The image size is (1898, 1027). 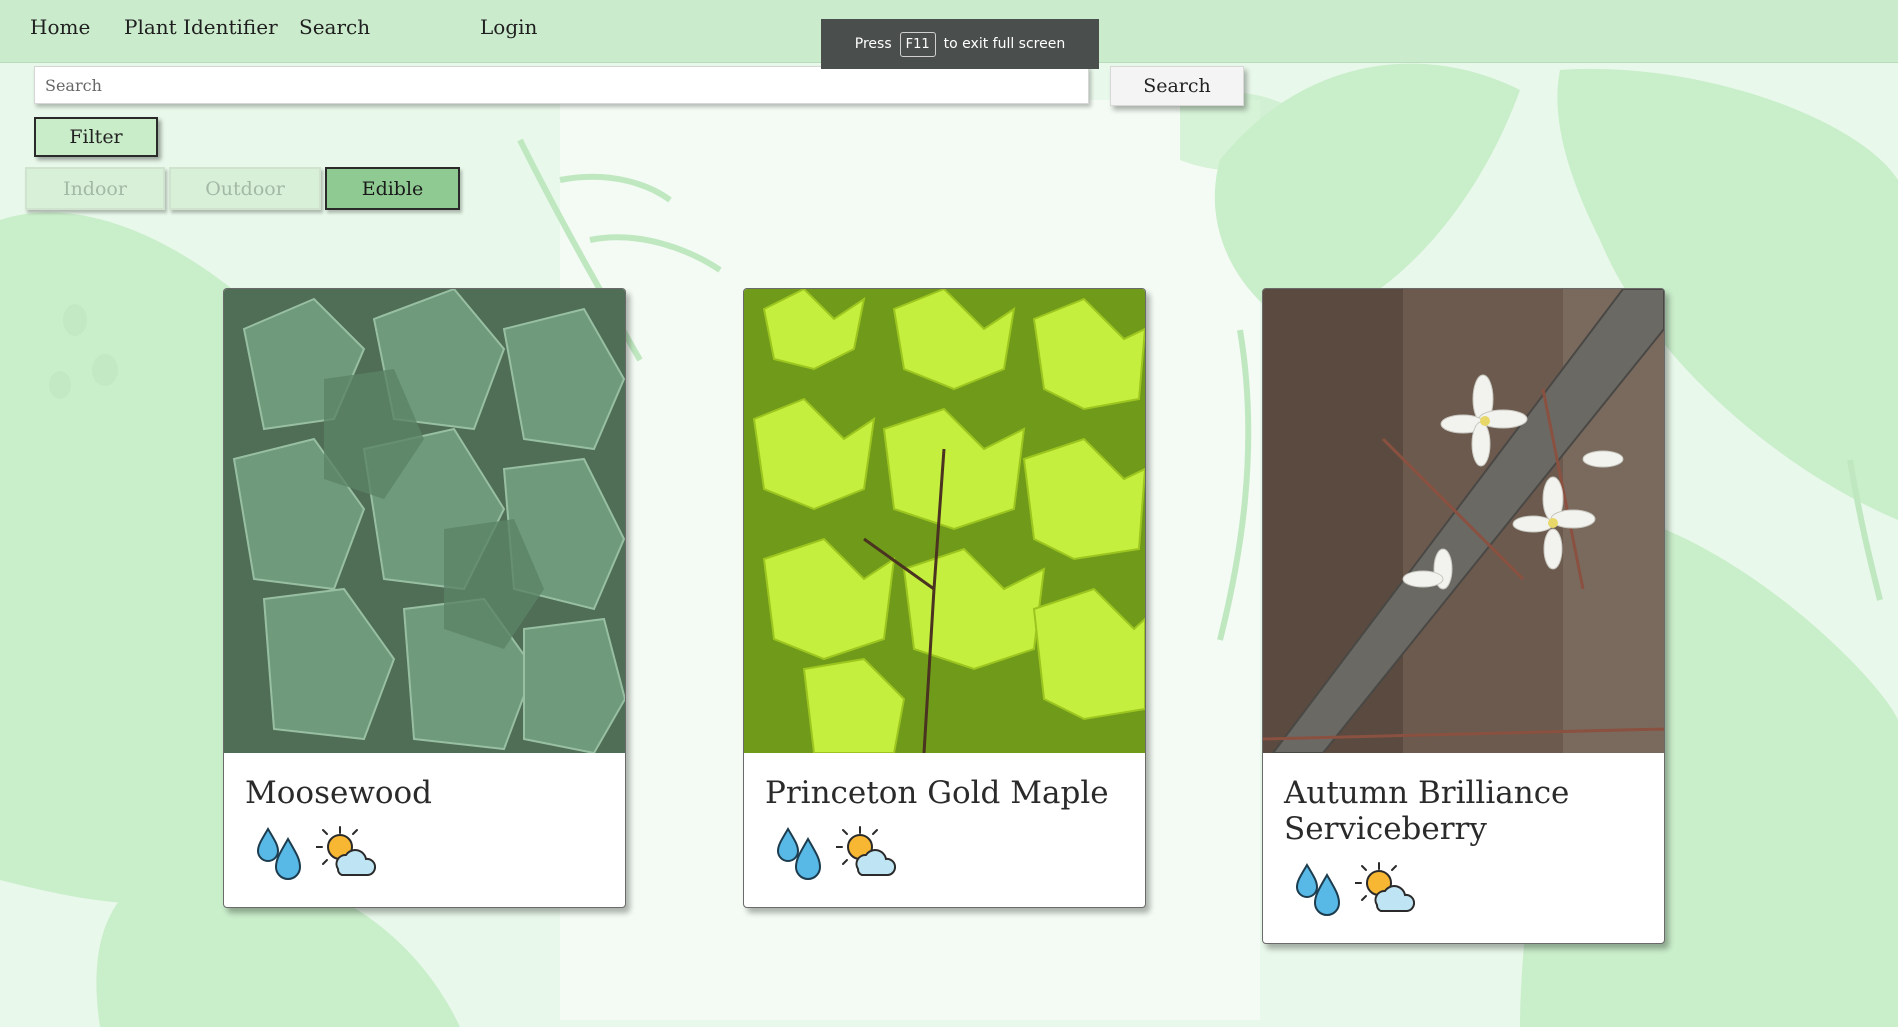 What do you see at coordinates (1463, 521) in the screenshot?
I see `plant-photo-autumn-brilliance-serviceberry` at bounding box center [1463, 521].